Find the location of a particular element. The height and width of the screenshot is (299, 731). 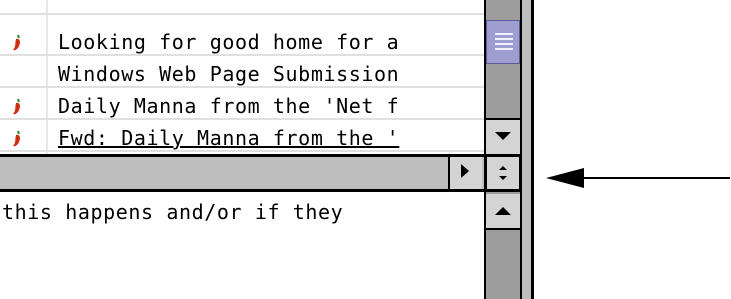

body-scroll-up-button is located at coordinates (503, 212).